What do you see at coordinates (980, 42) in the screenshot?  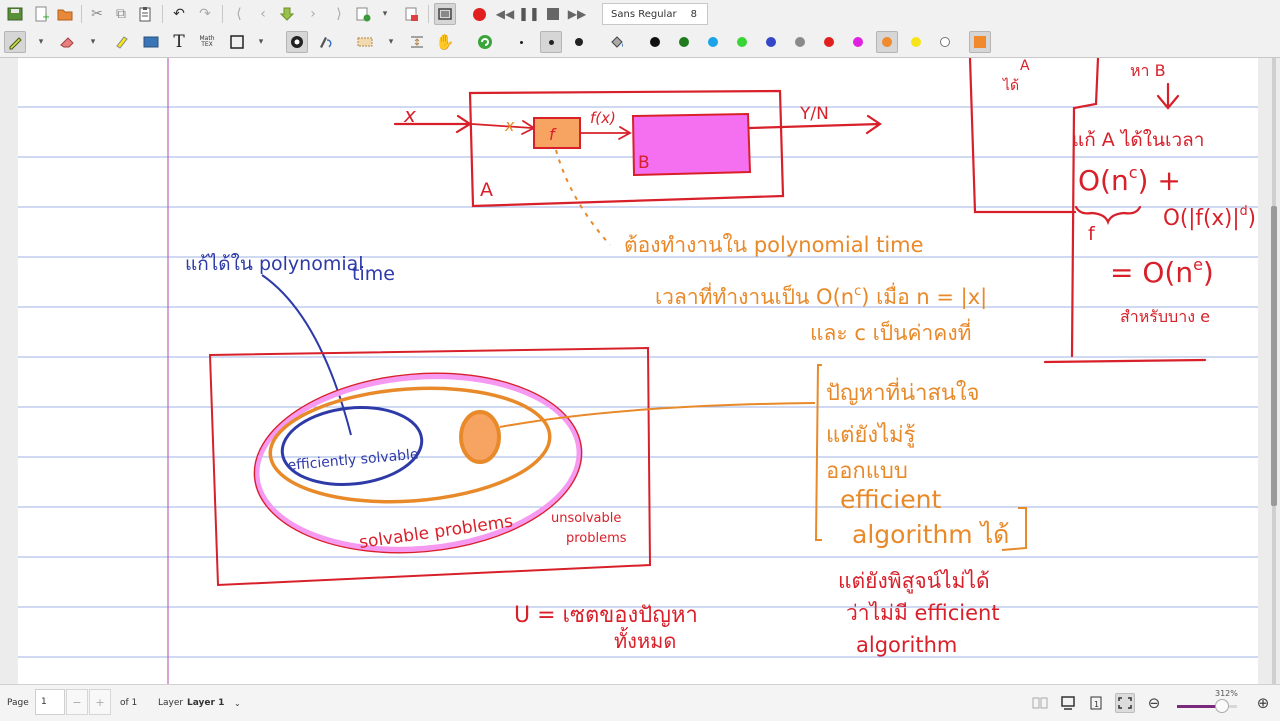 I see `custom-color-button` at bounding box center [980, 42].